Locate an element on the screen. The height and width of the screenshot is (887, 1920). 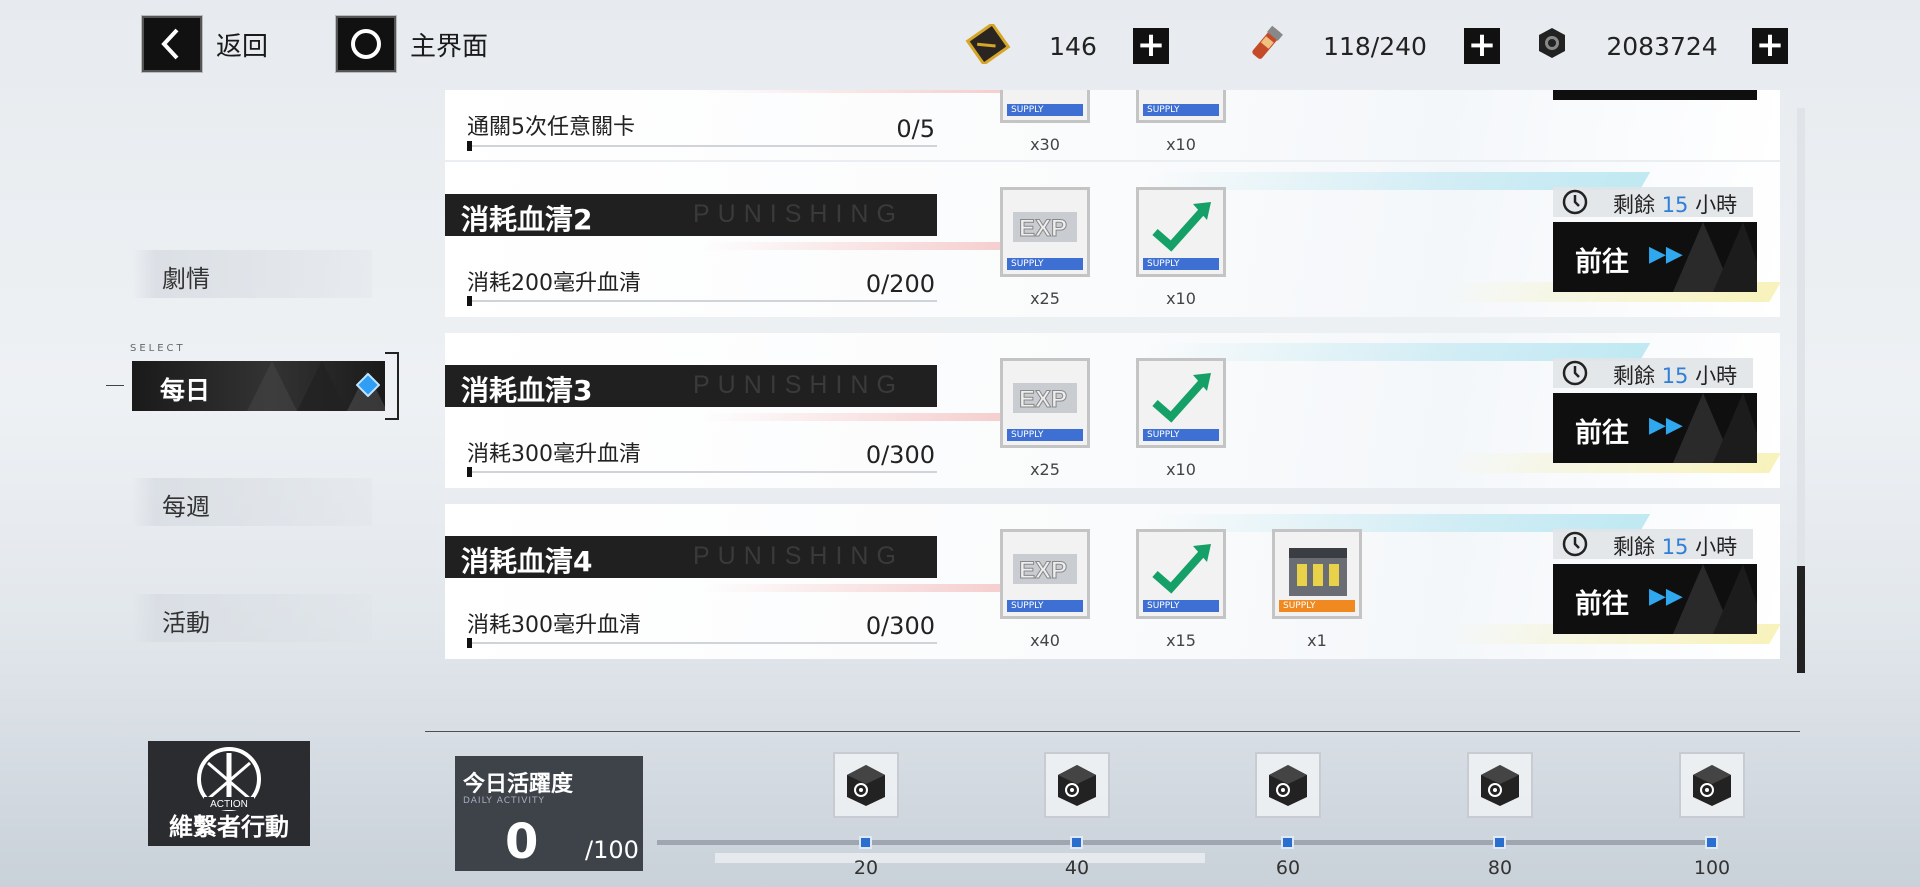
mission-progress: 0/200 is located at coordinates (900, 284).